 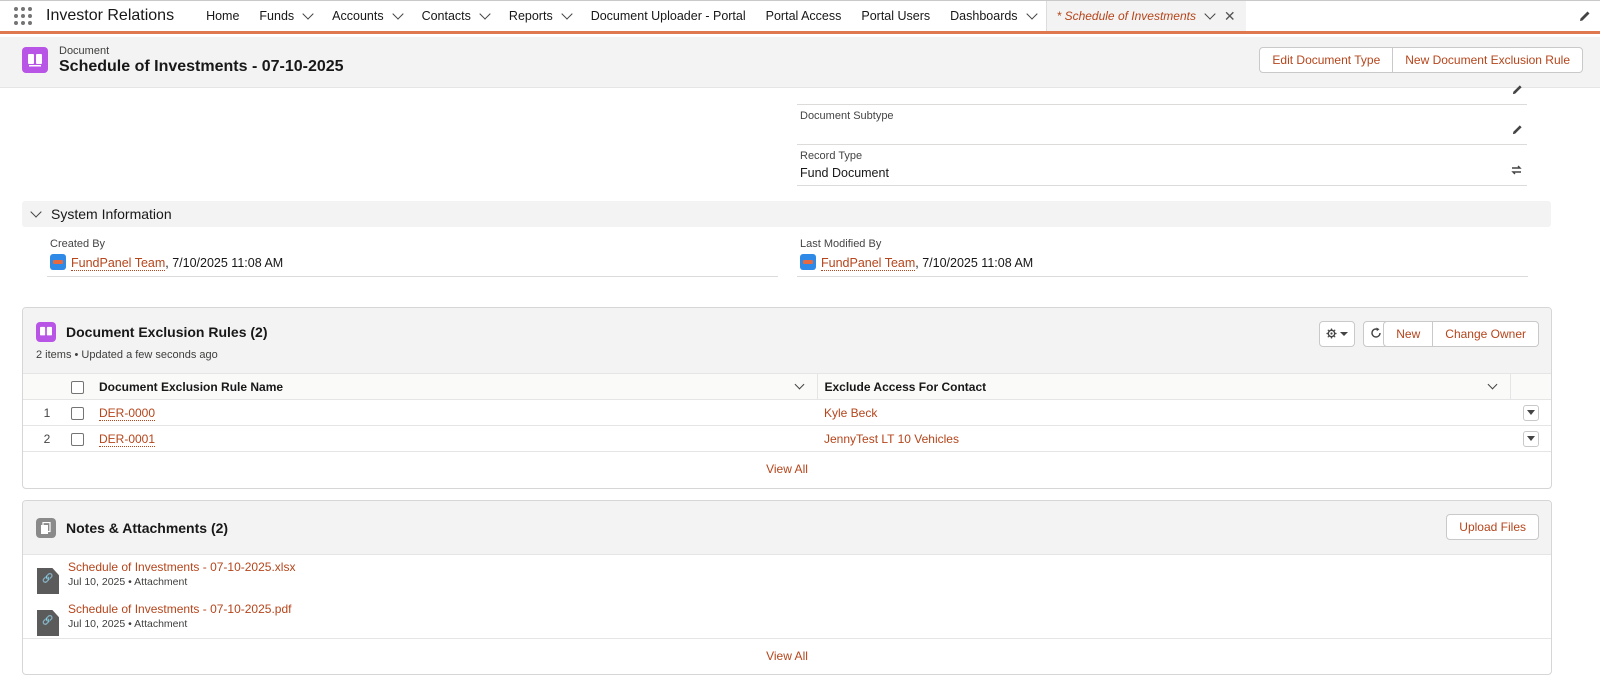 I want to click on column-label: Exclude Access For Contact, so click(x=905, y=386).